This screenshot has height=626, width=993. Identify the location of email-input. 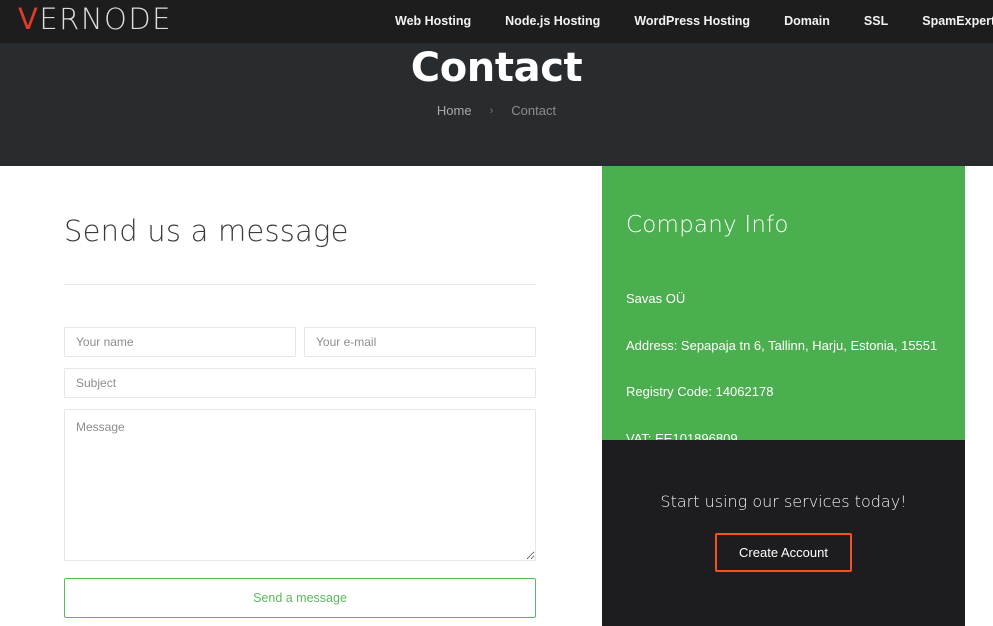
(420, 342).